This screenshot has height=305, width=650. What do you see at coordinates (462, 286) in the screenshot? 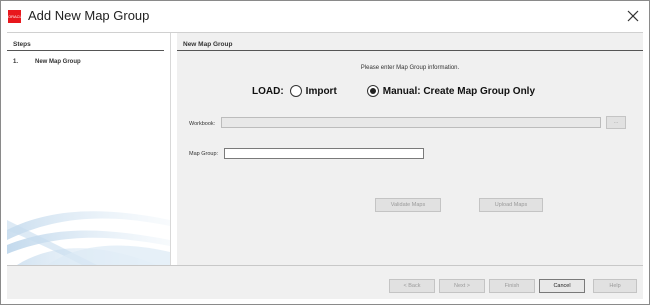
I see `next-button: Next >` at bounding box center [462, 286].